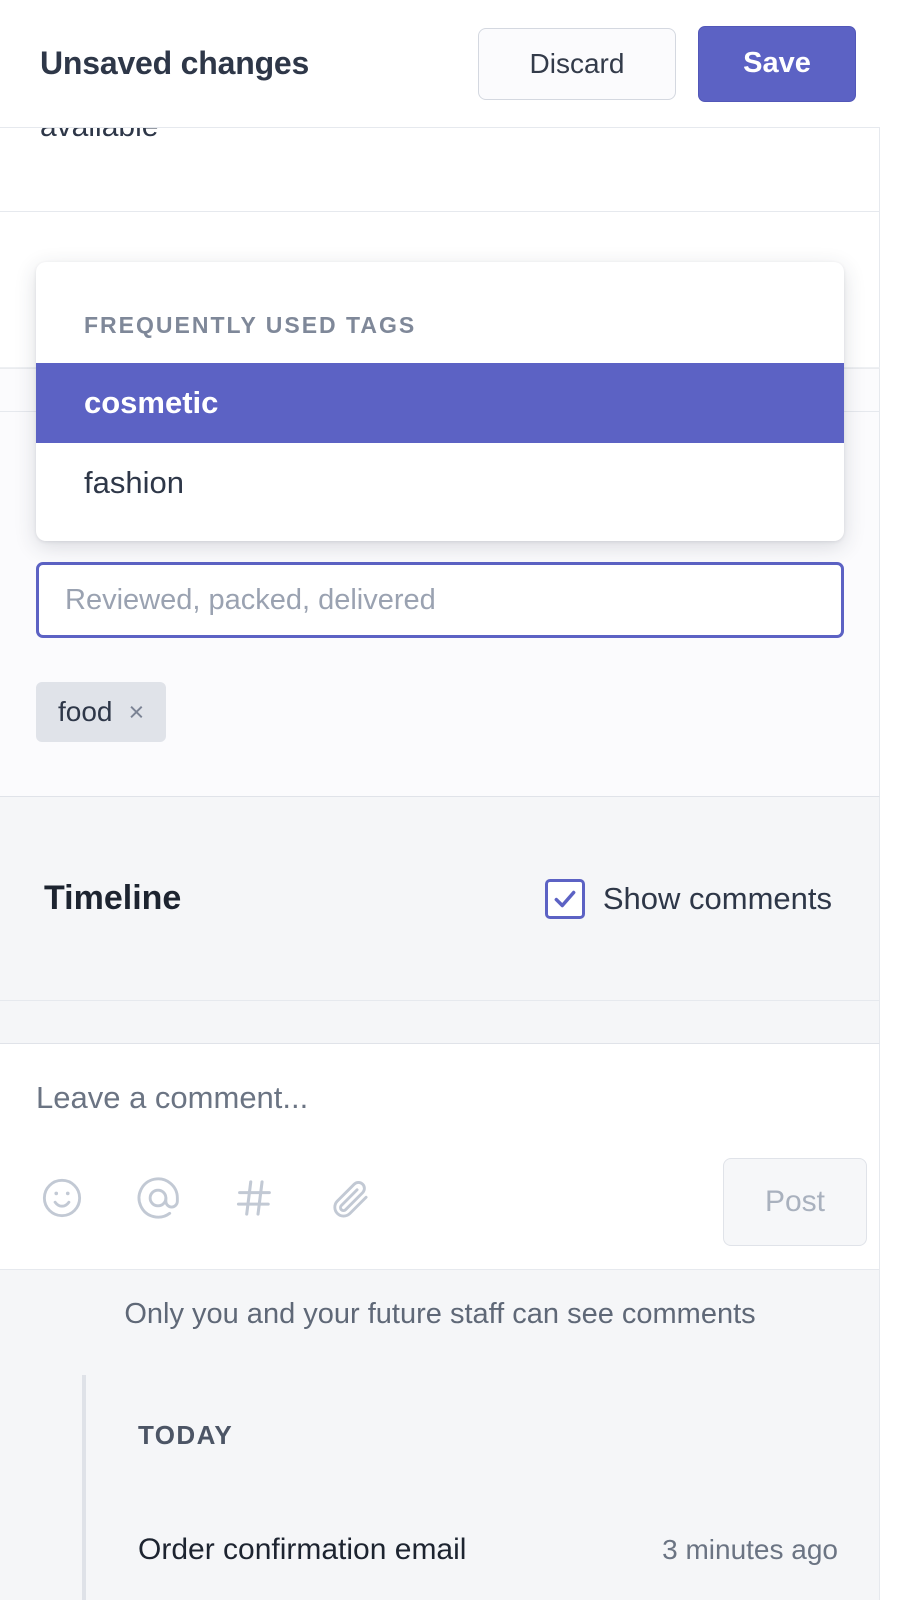  What do you see at coordinates (134, 482) in the screenshot?
I see `dropdown-option-label: fashion` at bounding box center [134, 482].